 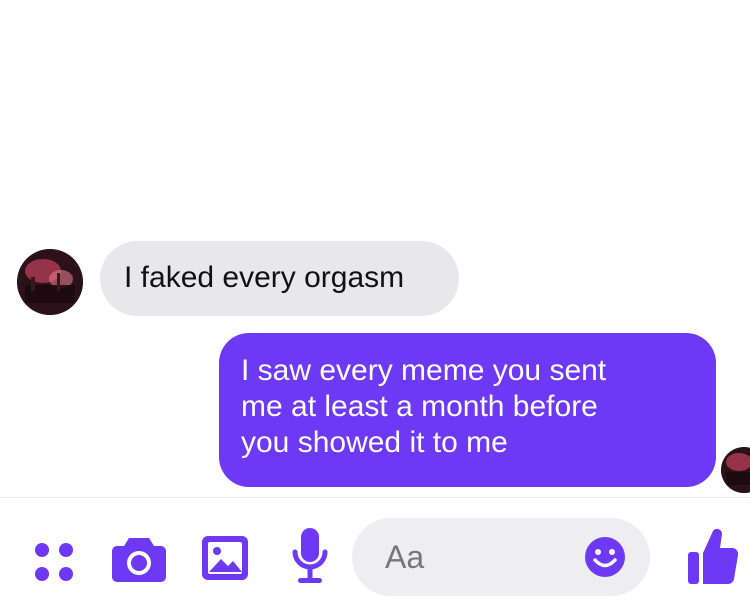 I want to click on thumbs-up-icon, so click(x=713, y=556).